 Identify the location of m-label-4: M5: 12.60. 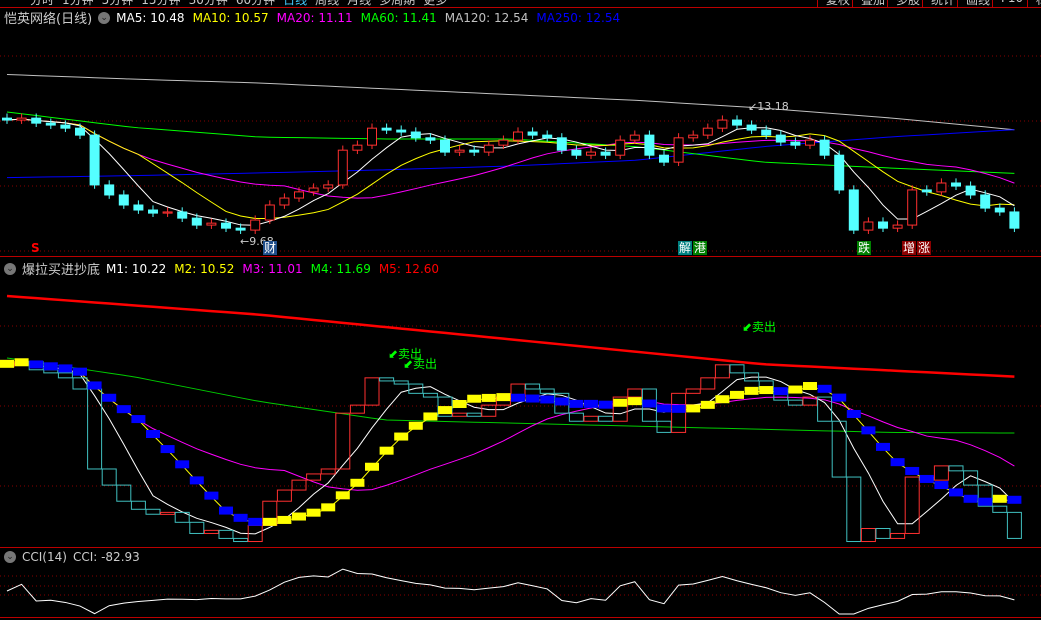
(409, 268).